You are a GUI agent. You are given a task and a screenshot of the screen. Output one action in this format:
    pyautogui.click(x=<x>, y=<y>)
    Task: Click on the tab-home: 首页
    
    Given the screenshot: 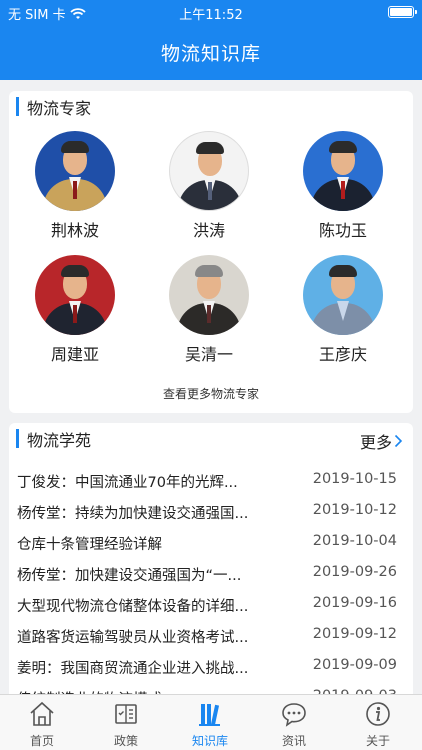 What is the action you would take?
    pyautogui.click(x=42, y=722)
    